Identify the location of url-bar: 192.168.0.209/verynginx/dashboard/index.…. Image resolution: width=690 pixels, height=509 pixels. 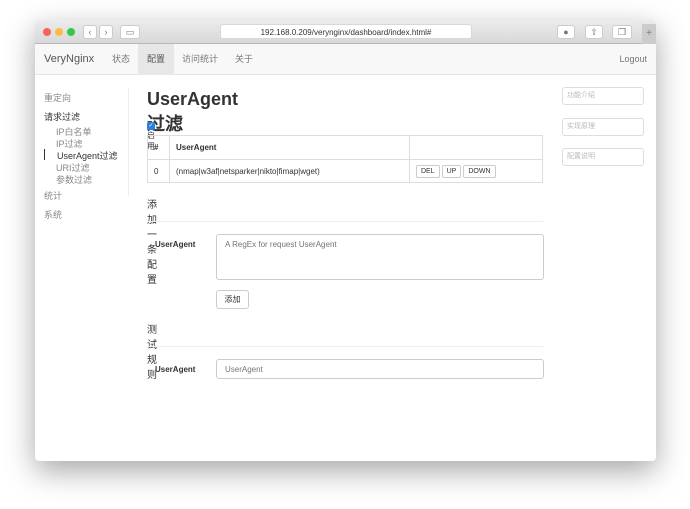
(346, 31).